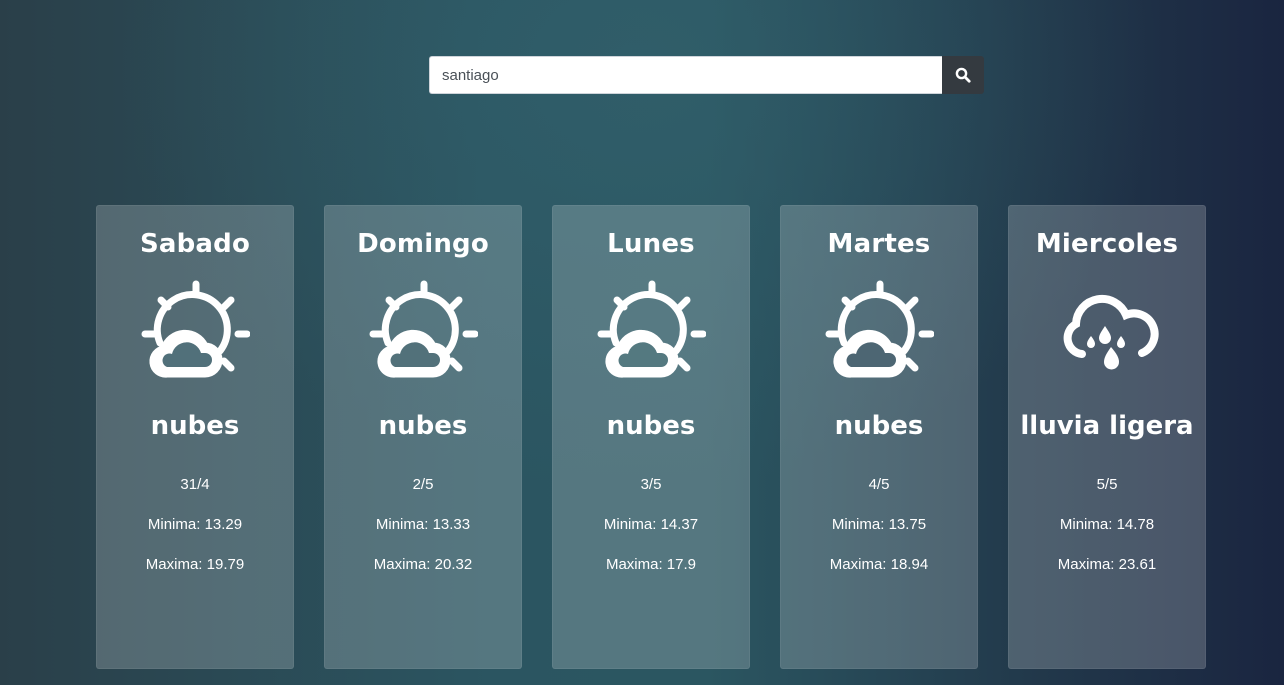 The height and width of the screenshot is (685, 1284). I want to click on forecast-date: 31/4, so click(195, 484).